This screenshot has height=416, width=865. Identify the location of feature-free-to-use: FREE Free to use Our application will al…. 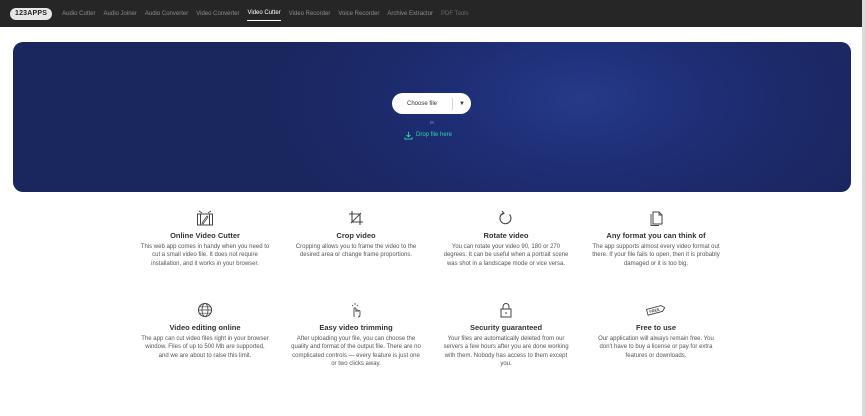
(656, 330).